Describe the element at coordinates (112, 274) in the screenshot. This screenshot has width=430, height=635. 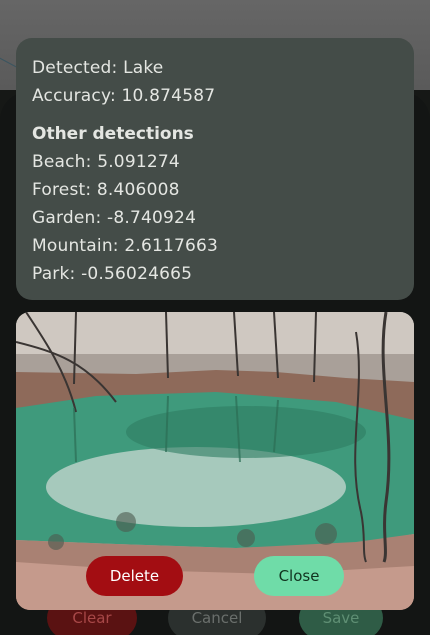
I see `detection-item: Park: -0.56024665` at that location.